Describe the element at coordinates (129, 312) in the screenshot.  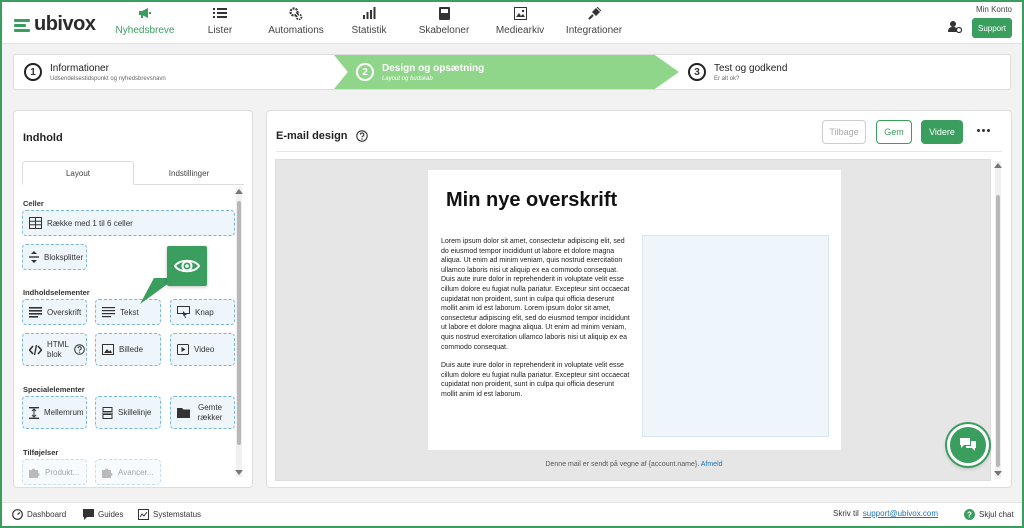
I see `element-label: Tekst` at that location.